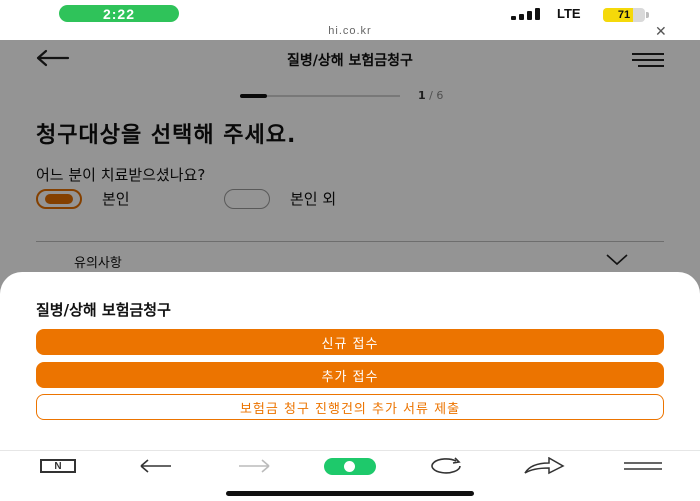  Describe the element at coordinates (447, 466) in the screenshot. I see `refresh-icon` at that location.